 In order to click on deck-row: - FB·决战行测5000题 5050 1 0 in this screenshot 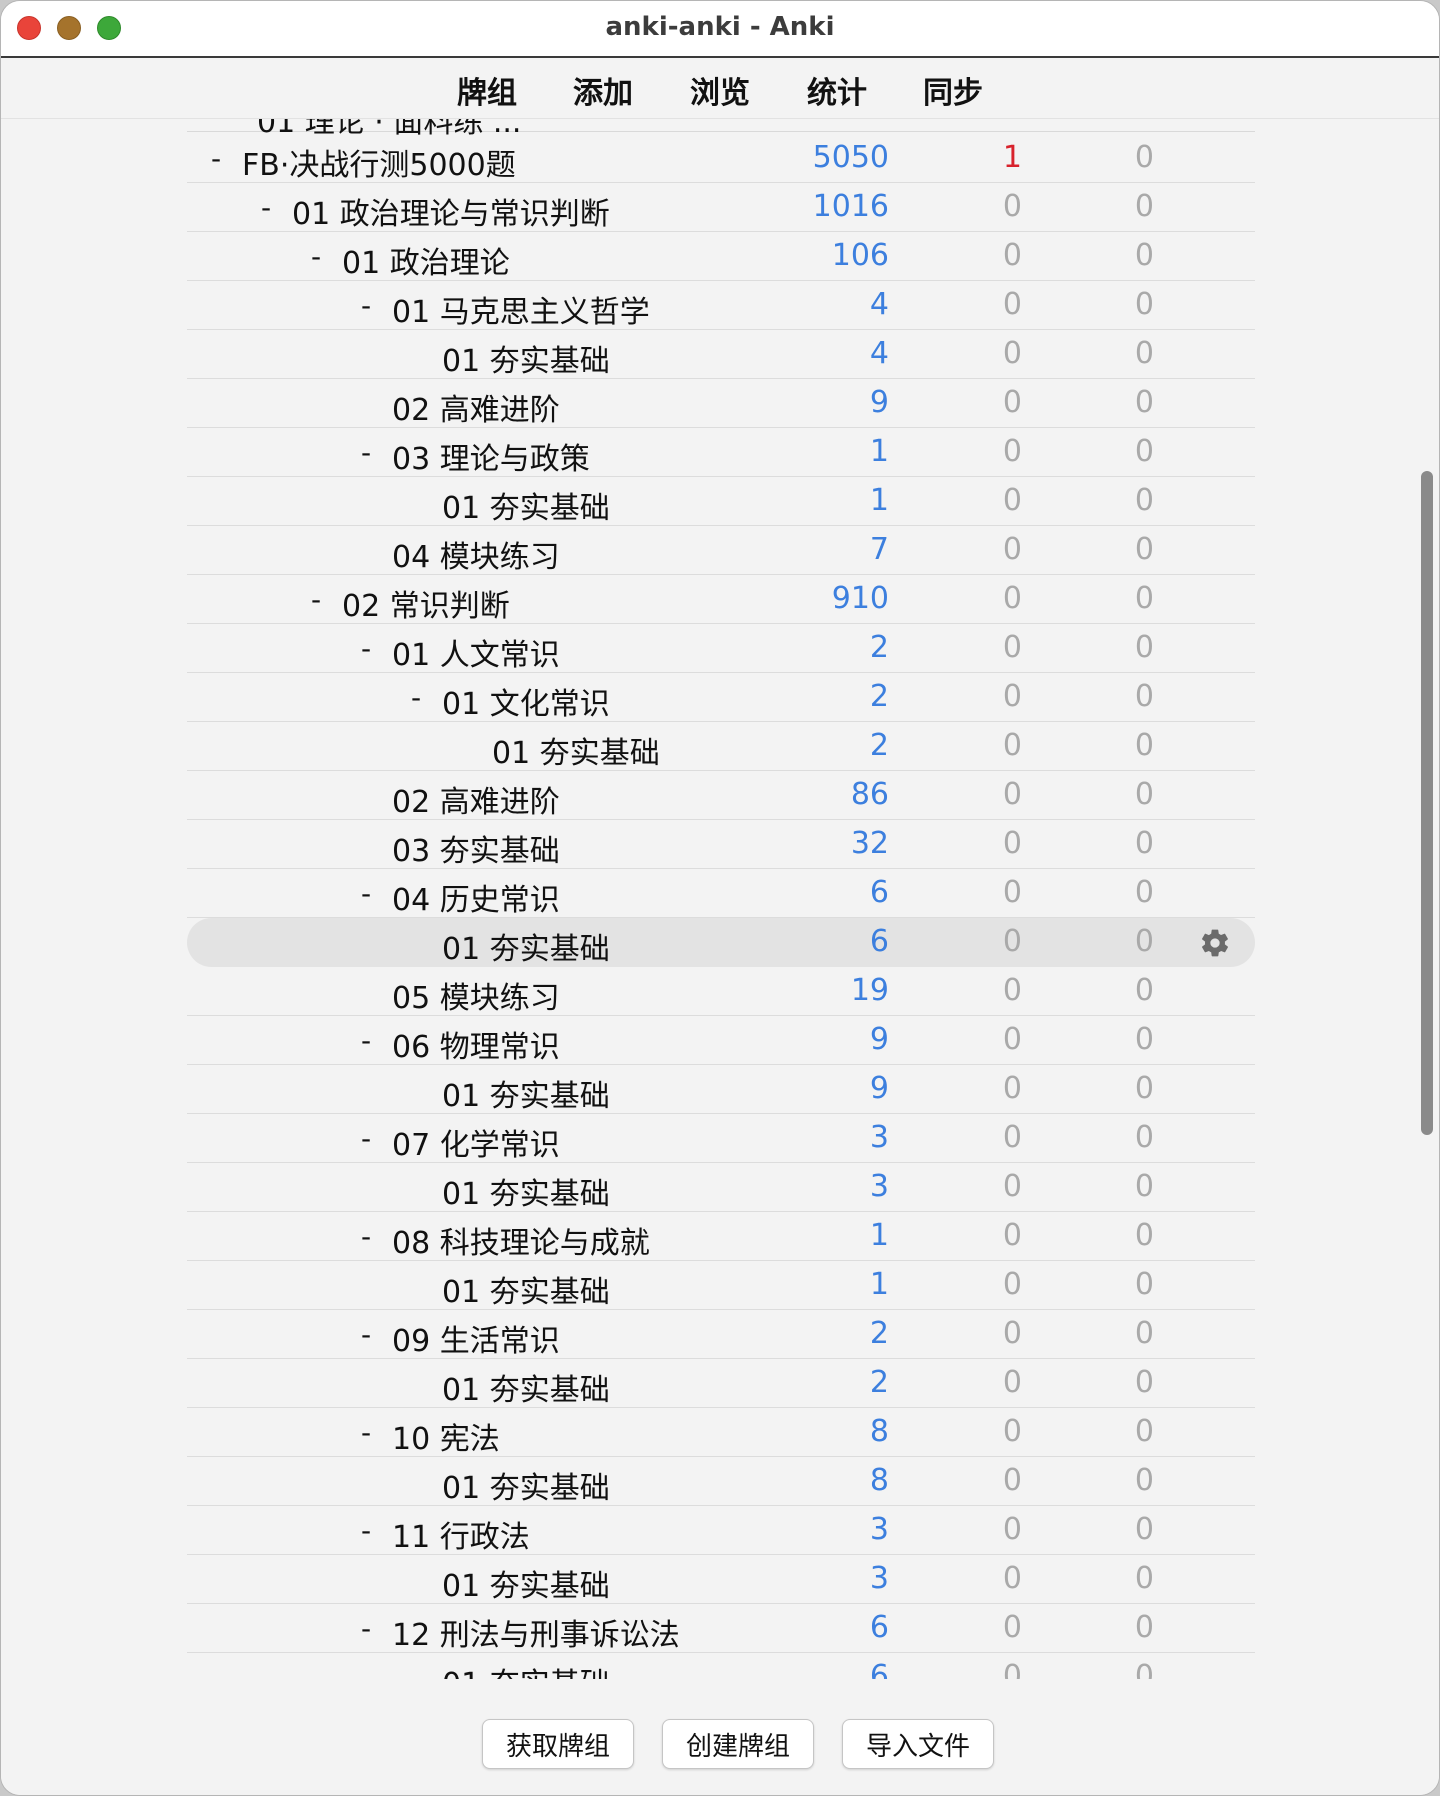, I will do `click(721, 158)`.